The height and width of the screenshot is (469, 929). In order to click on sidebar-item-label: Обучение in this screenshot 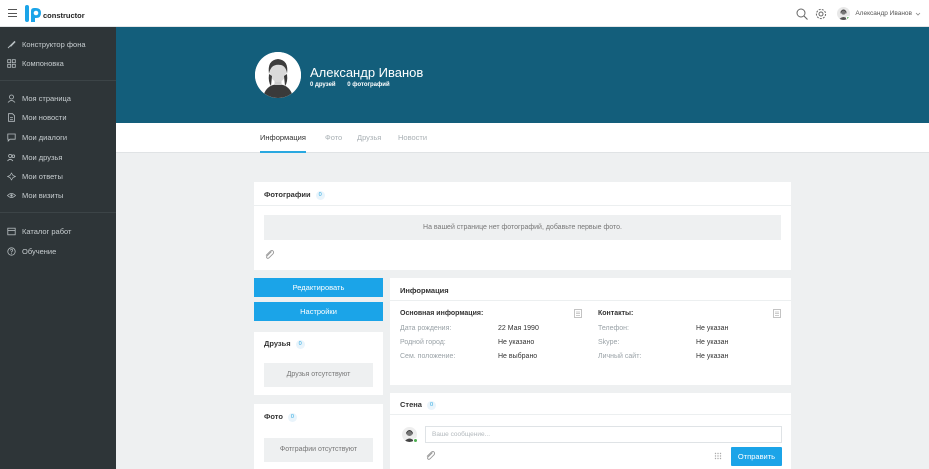, I will do `click(39, 251)`.